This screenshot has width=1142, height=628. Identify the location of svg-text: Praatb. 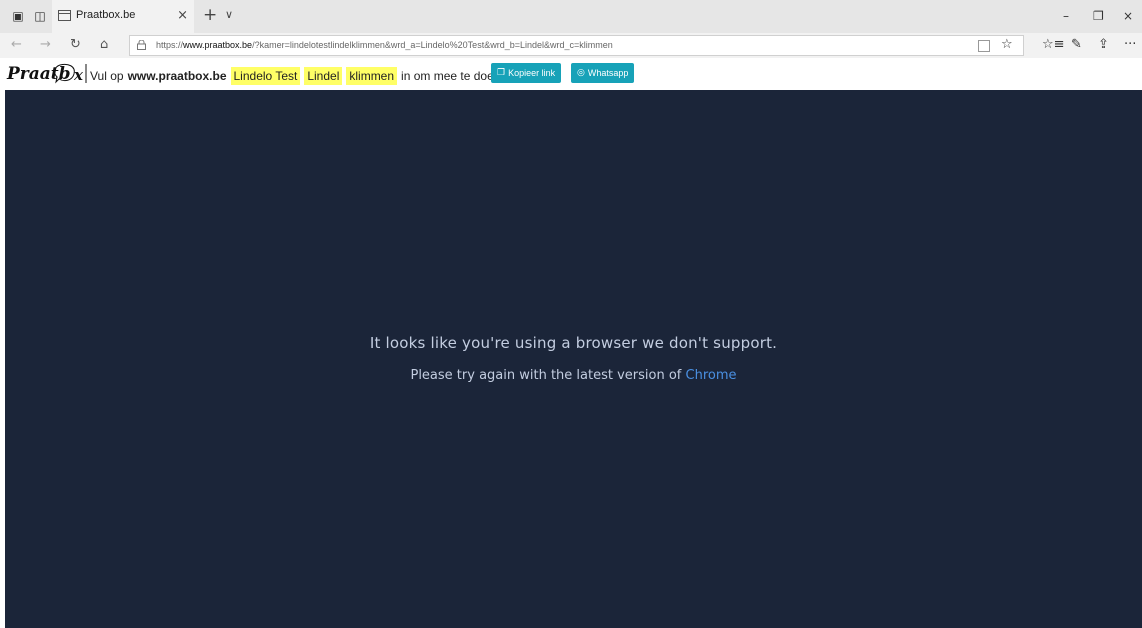
(38, 74).